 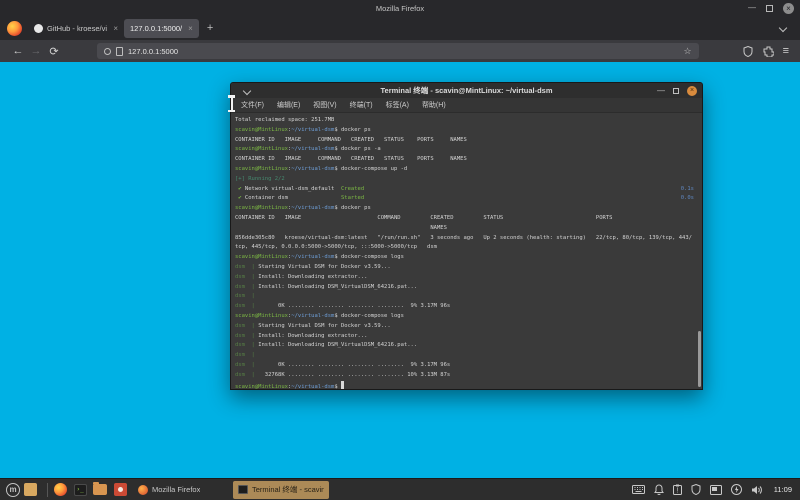 I want to click on show-desktop-button, so click(x=30, y=489).